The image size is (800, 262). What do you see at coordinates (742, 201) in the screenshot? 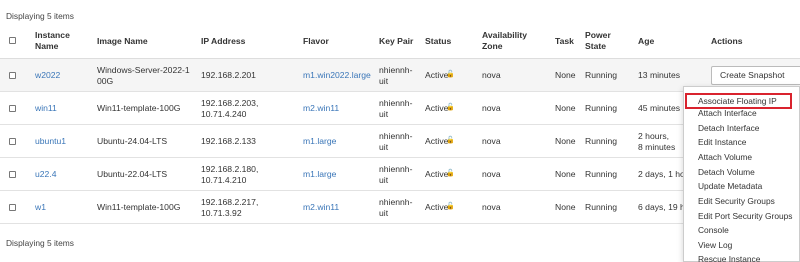
I see `menu-item-edit-security-groups: Edit Security Groups` at bounding box center [742, 201].